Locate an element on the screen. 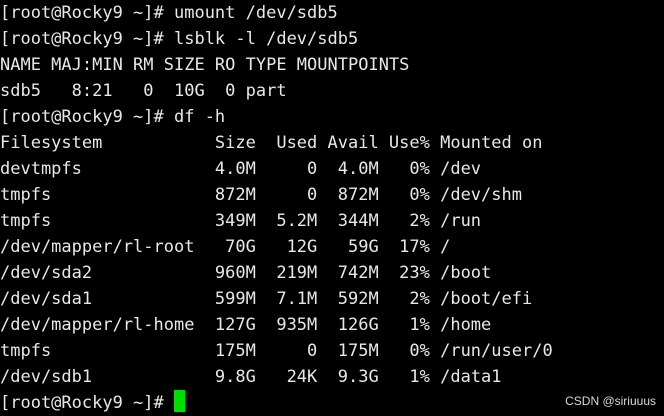 This screenshot has height=416, width=664. terminal-line: devtmpfs 4.0M 0 4.0M 0% /dev is located at coordinates (241, 169).